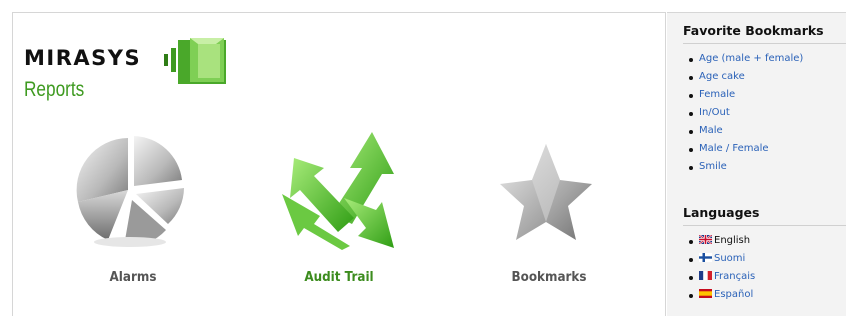 The width and height of the screenshot is (846, 316). I want to click on mirasys-logo: MIRASYS Reports, so click(129, 69).